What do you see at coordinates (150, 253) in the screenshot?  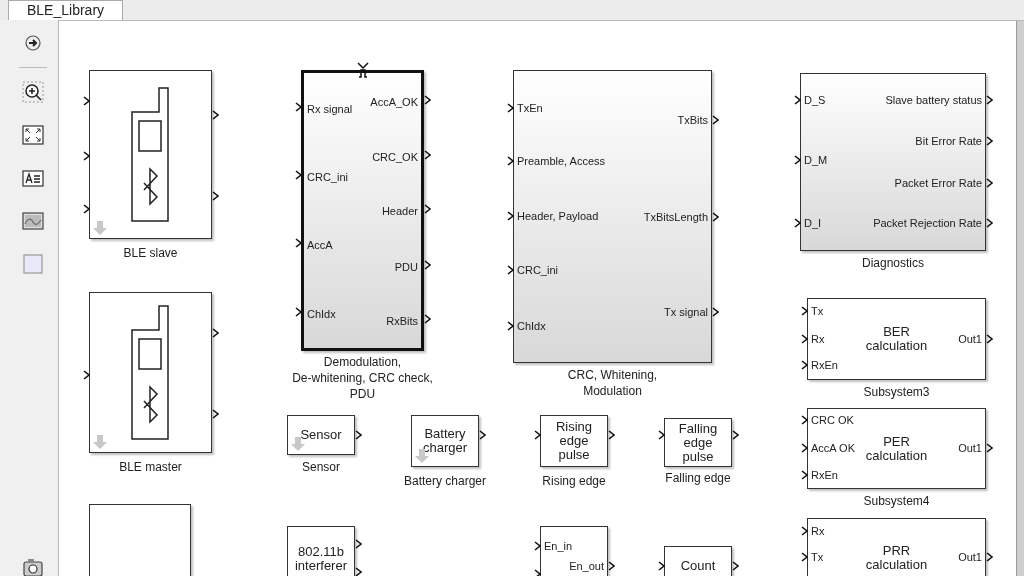 I see `block-caption: BLE slave` at bounding box center [150, 253].